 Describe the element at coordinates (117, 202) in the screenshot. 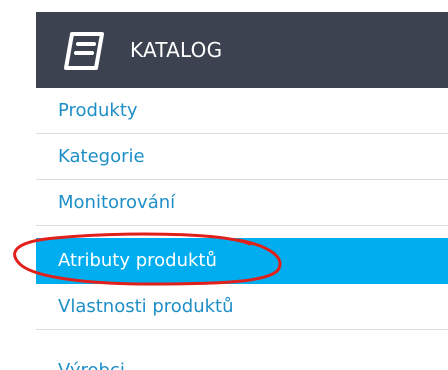

I see `menu-item-label: Monitorování` at that location.